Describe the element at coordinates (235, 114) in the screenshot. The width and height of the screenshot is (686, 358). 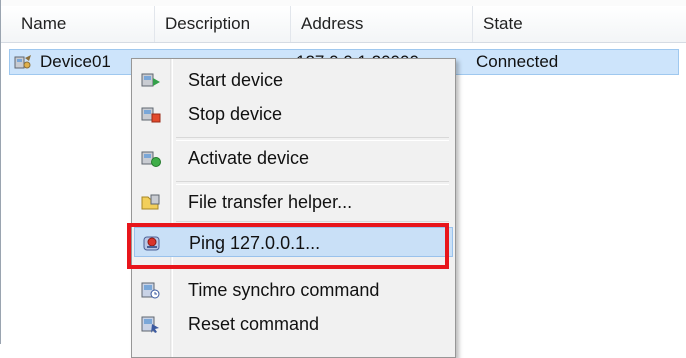
I see `menu-item-label: Stop device` at that location.